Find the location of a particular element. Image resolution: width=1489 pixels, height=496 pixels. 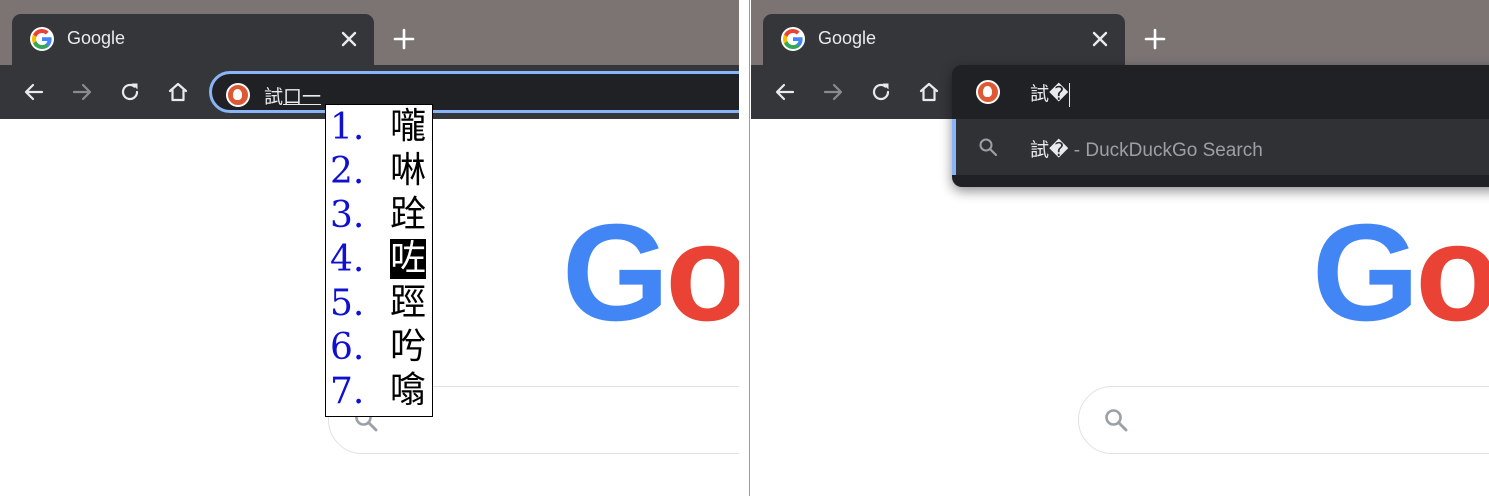

panel-divider is located at coordinates (745, 248).